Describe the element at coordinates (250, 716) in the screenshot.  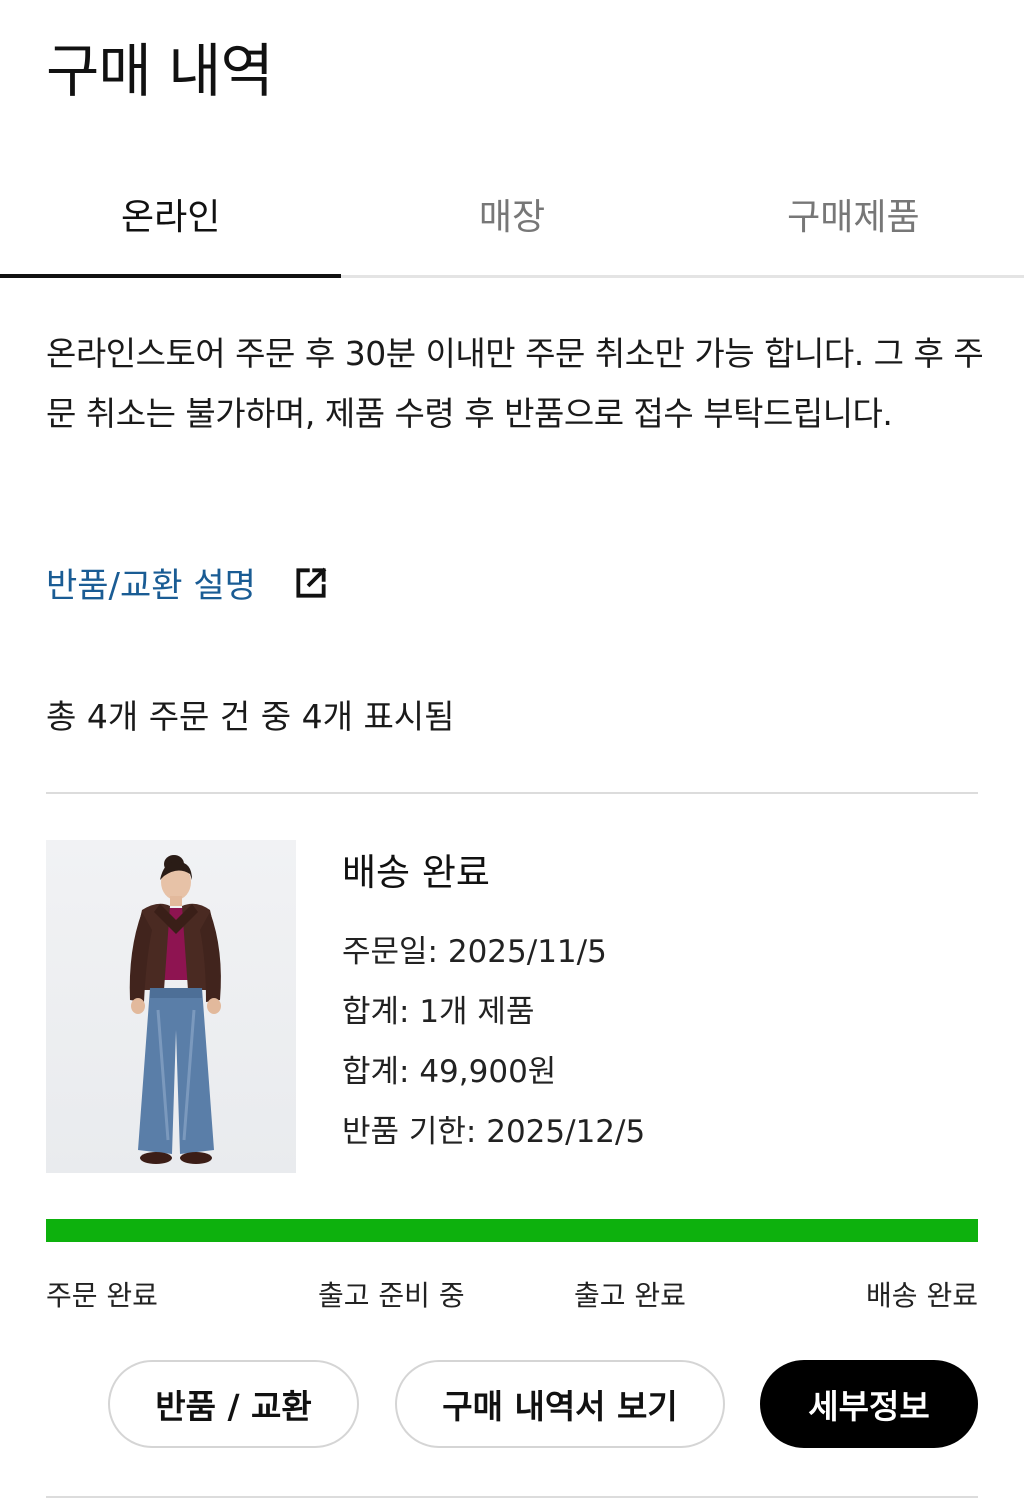
I see `order-count-text: 총 4개 주문 건 중 4개 표시됨` at that location.